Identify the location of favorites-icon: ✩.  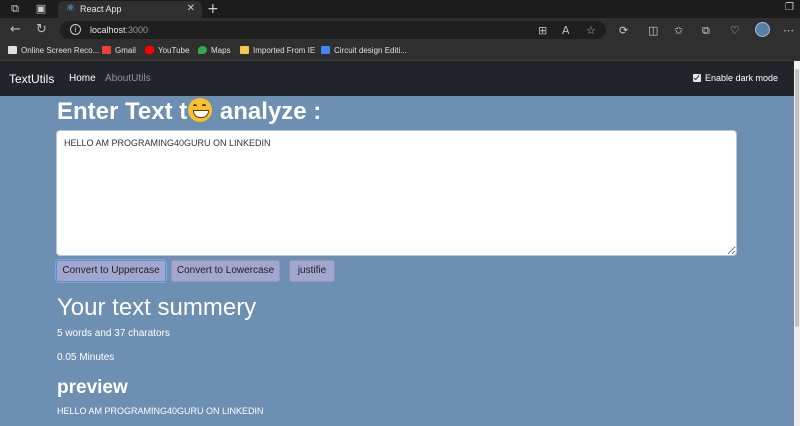
(678, 30).